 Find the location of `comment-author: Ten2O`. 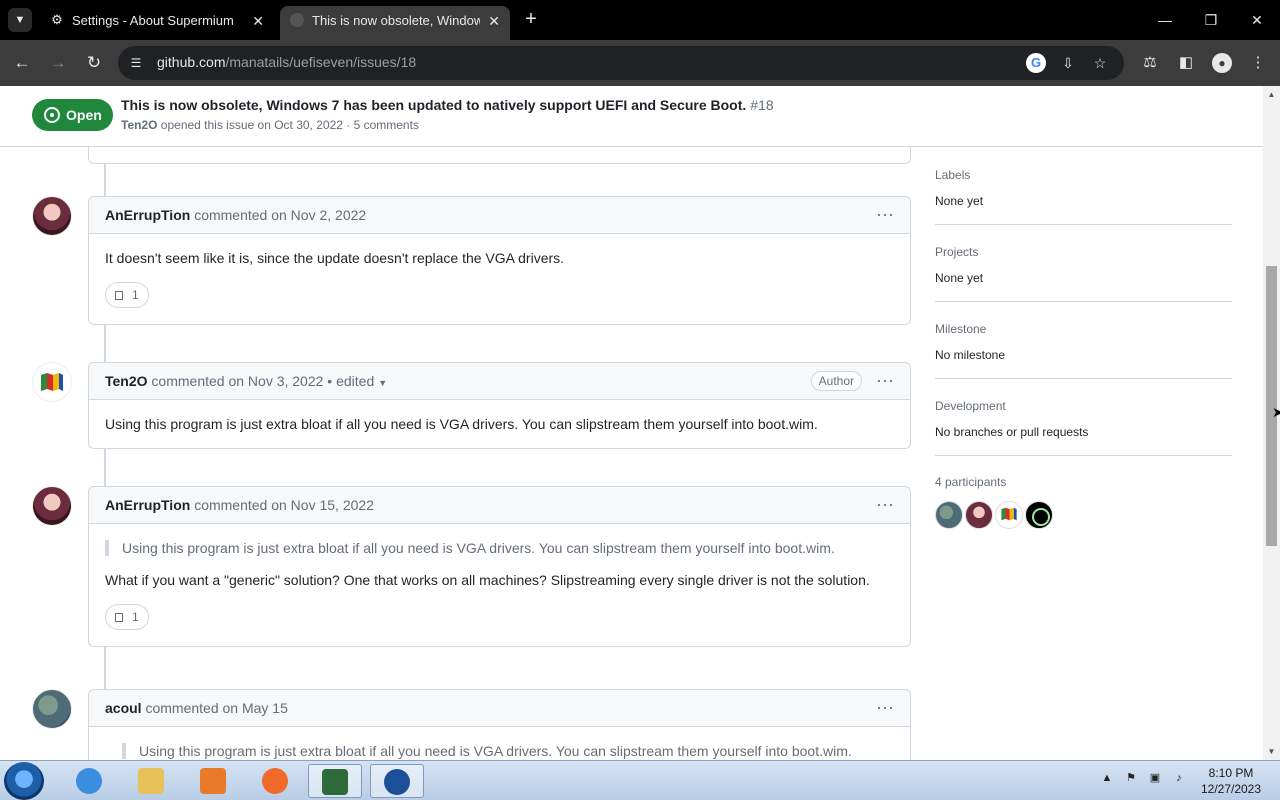

comment-author: Ten2O is located at coordinates (126, 381).